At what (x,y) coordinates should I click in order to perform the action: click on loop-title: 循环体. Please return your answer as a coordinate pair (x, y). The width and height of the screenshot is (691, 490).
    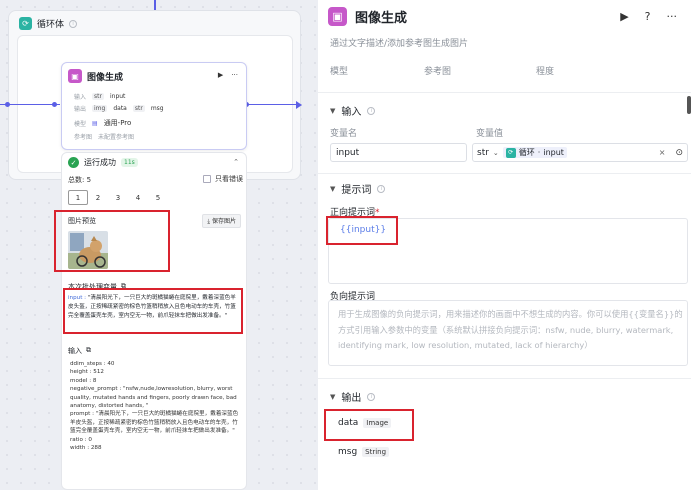
    Looking at the image, I should click on (51, 25).